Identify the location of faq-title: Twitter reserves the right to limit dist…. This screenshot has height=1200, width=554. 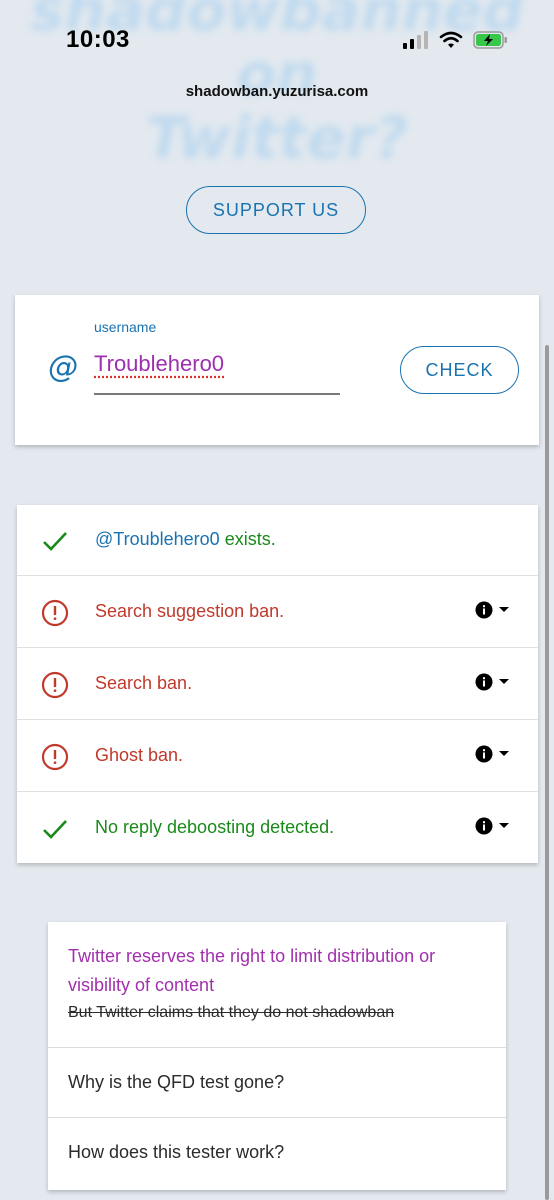
(252, 970).